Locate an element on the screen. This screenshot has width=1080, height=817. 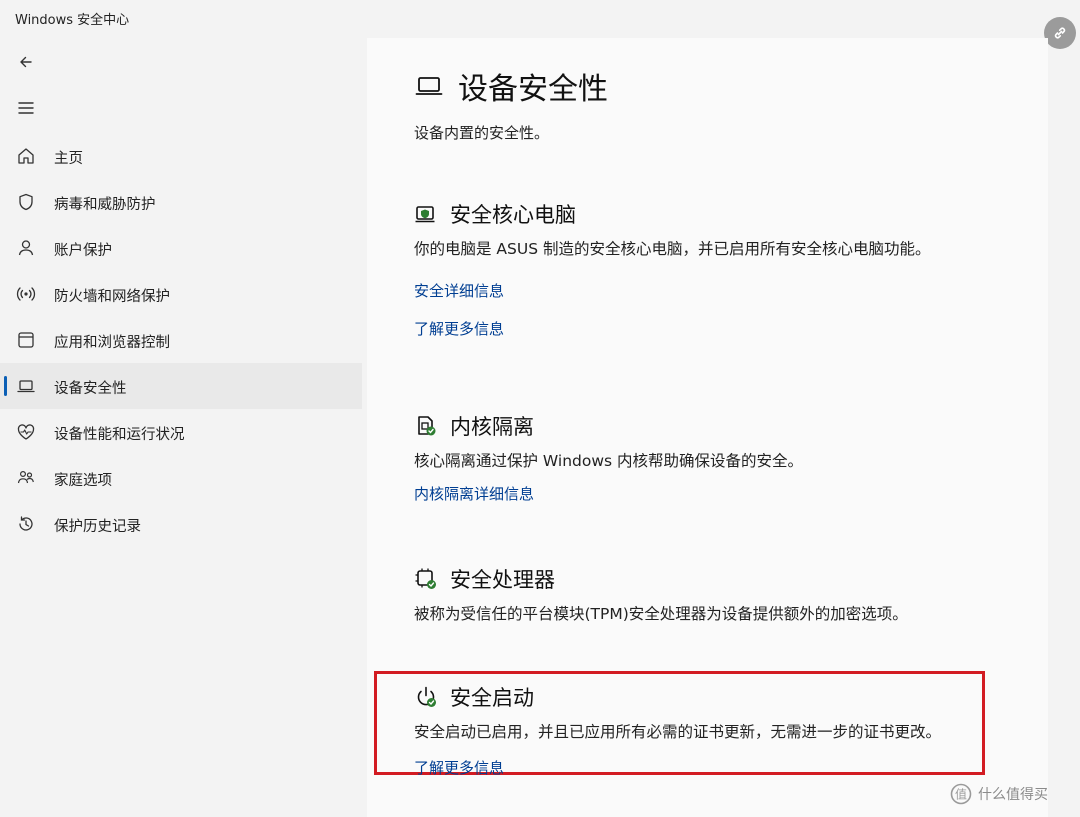
sidebar-item-history: 保护历史记录 is located at coordinates (181, 524).